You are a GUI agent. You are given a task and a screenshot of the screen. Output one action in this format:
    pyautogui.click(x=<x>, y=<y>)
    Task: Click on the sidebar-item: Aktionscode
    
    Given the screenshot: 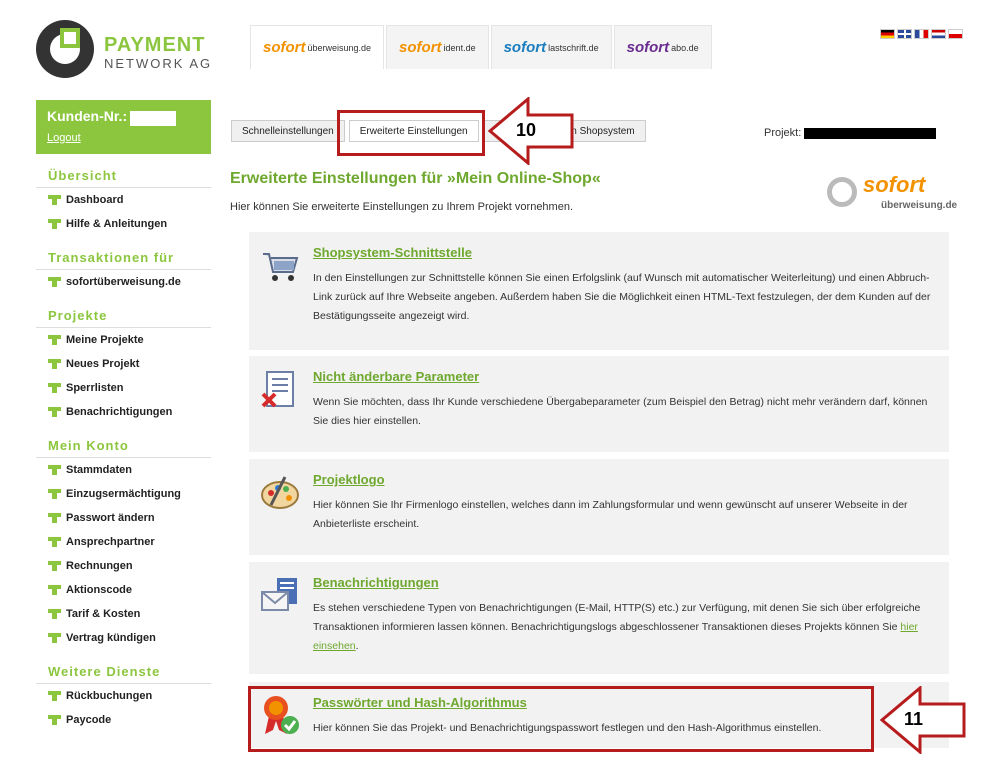 What is the action you would take?
    pyautogui.click(x=123, y=590)
    